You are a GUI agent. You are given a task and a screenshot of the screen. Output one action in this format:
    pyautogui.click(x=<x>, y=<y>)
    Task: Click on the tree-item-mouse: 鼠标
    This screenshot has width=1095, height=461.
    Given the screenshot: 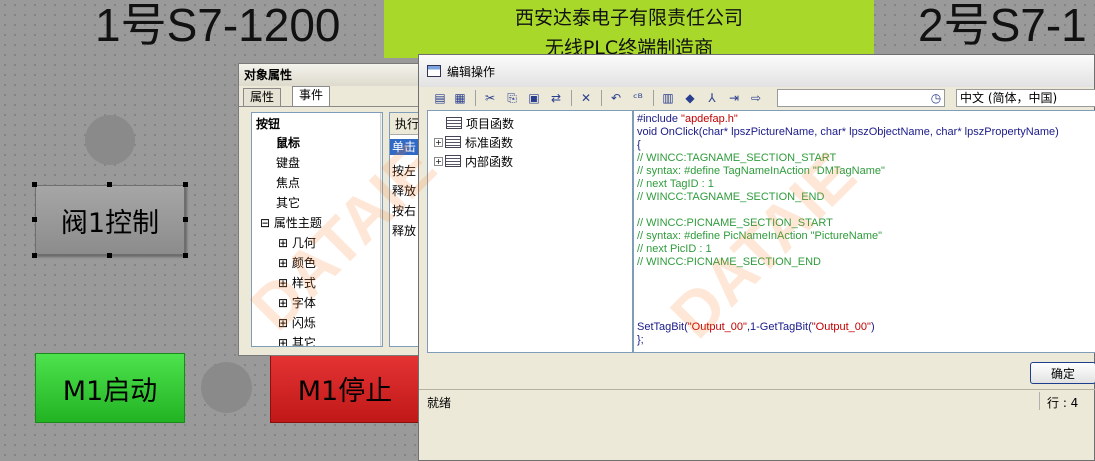 What is the action you would take?
    pyautogui.click(x=288, y=143)
    